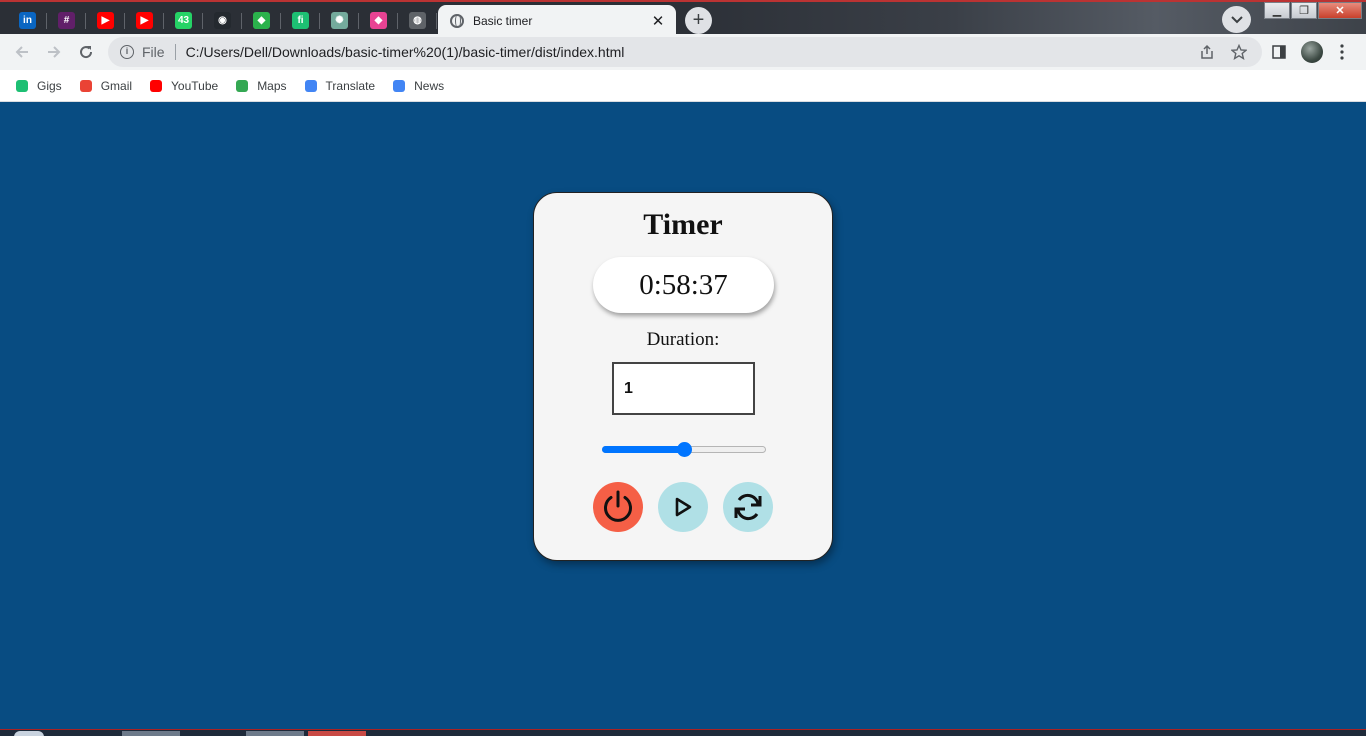  I want to click on duration-slider, so click(684, 449).